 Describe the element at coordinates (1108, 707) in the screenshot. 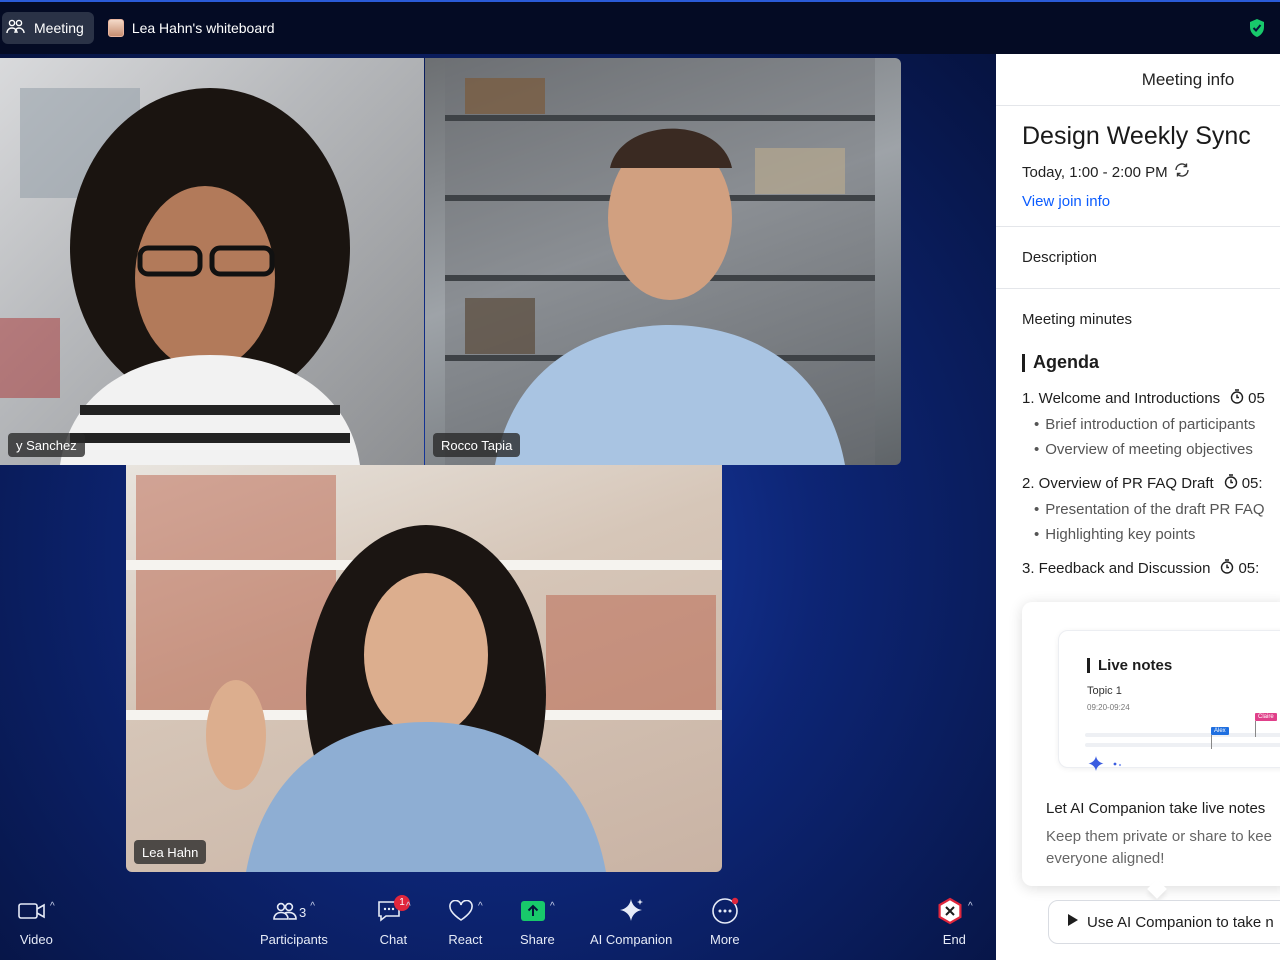

I see `live-notes-time-range: 09:20-09:24` at that location.